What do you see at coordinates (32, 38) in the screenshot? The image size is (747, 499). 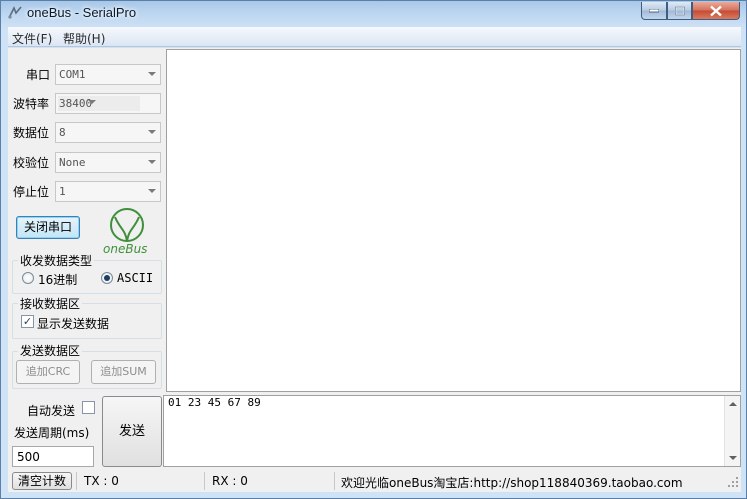 I see `menu-file: 文件(F)` at bounding box center [32, 38].